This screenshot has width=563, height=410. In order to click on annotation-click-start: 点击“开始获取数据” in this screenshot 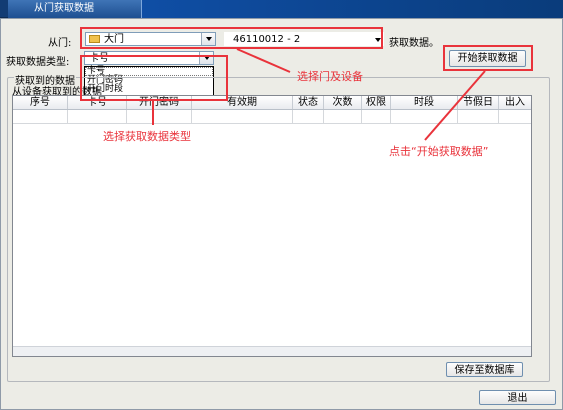, I will do `click(439, 151)`.